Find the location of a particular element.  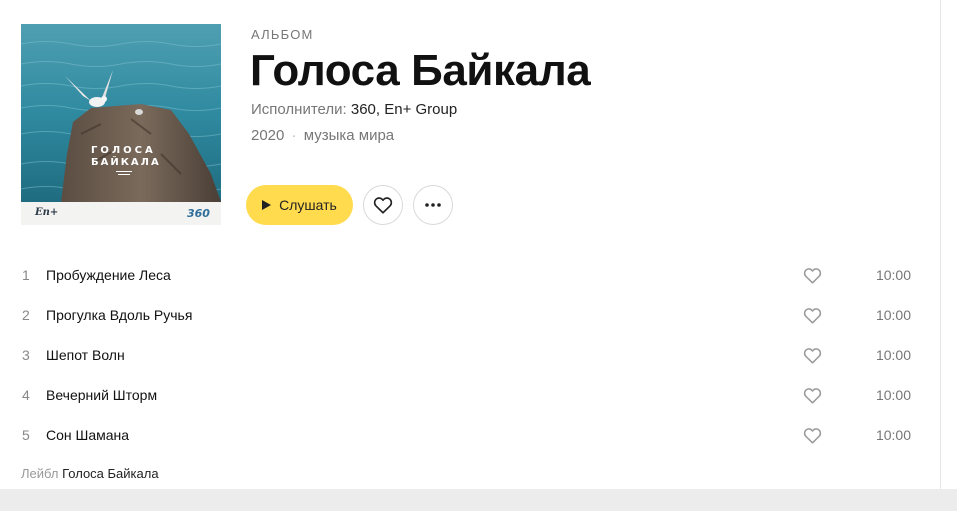

track-row: 3 Шепот Волн 10:00 is located at coordinates (470, 355).